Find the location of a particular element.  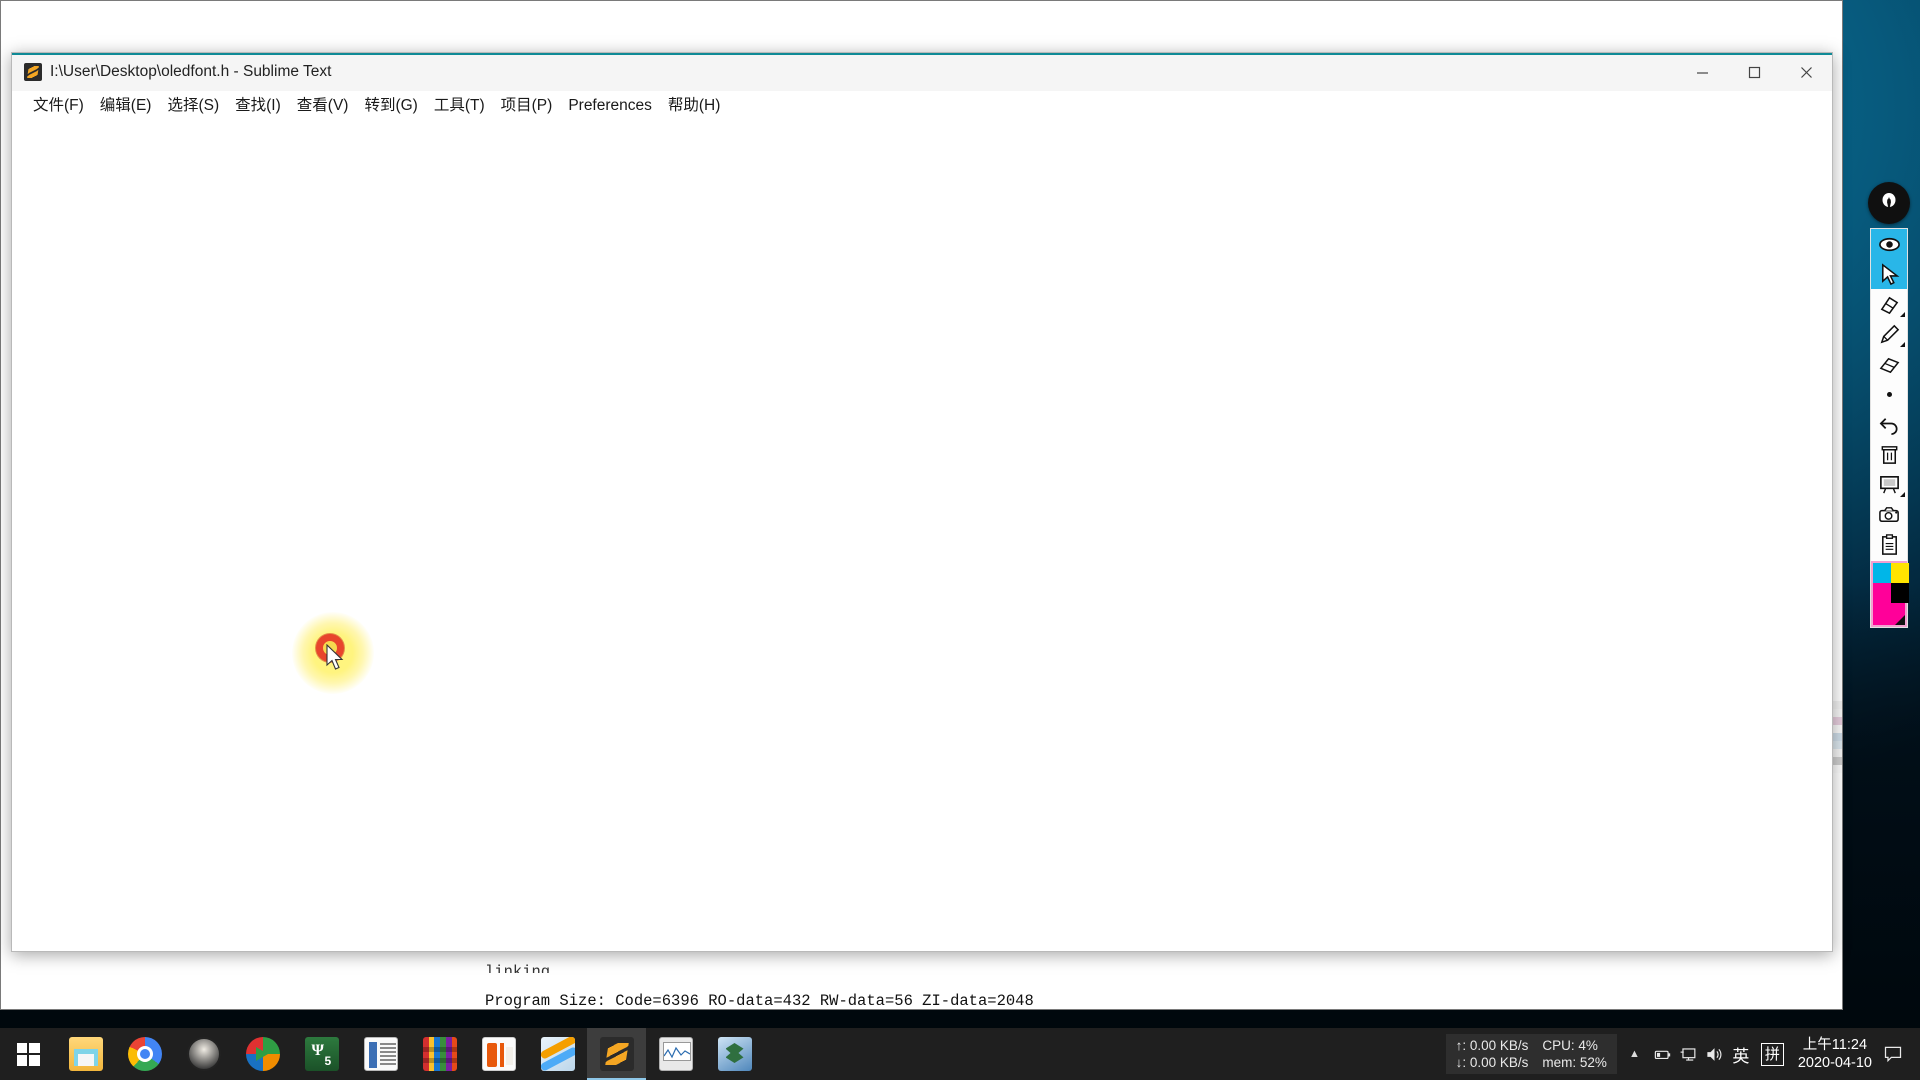

whiteboard-icon is located at coordinates (1889, 484).